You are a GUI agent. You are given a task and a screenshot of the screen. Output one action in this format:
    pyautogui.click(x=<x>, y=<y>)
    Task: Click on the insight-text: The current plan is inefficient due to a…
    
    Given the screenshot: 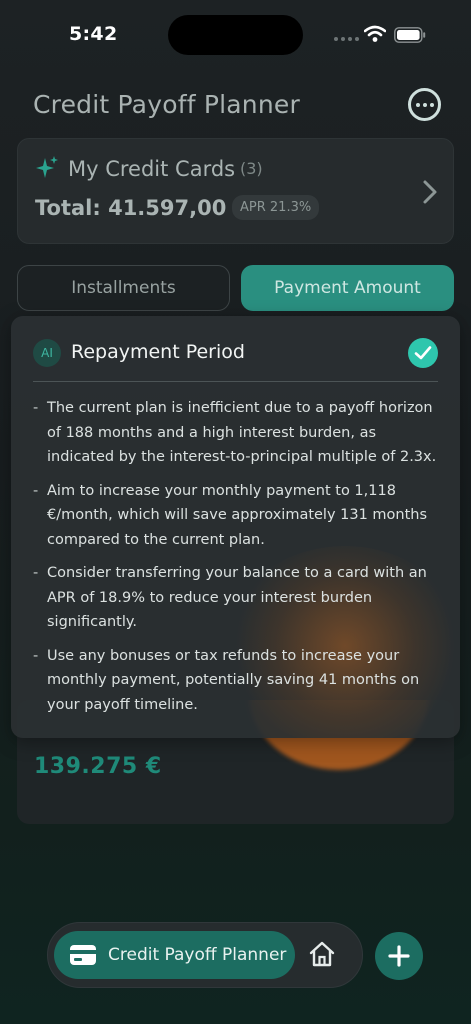 What is the action you would take?
    pyautogui.click(x=242, y=432)
    